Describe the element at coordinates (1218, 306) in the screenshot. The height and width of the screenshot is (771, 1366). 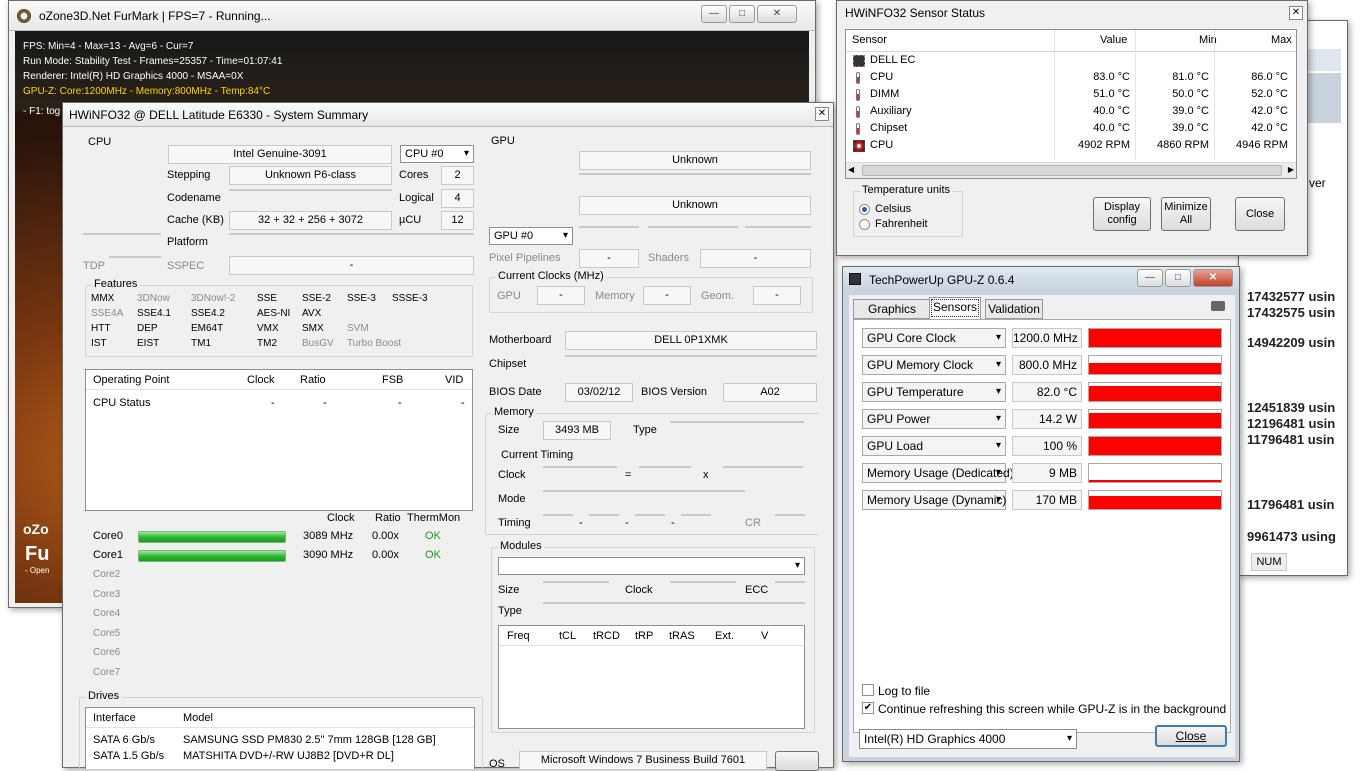
I see `camera-icon` at that location.